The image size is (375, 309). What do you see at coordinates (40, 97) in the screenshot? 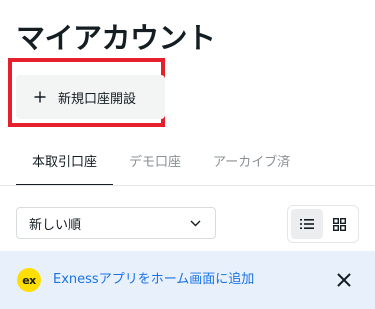
I see `plus-icon` at bounding box center [40, 97].